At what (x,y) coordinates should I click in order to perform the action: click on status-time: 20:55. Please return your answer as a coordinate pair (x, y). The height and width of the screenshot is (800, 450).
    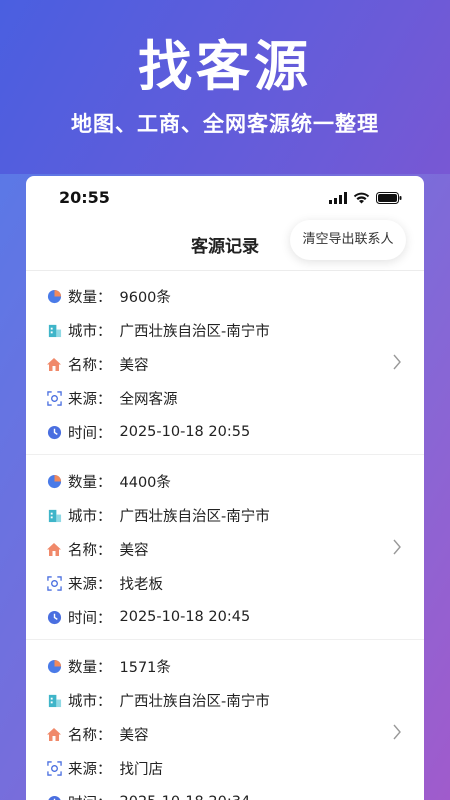
    Looking at the image, I should click on (84, 197).